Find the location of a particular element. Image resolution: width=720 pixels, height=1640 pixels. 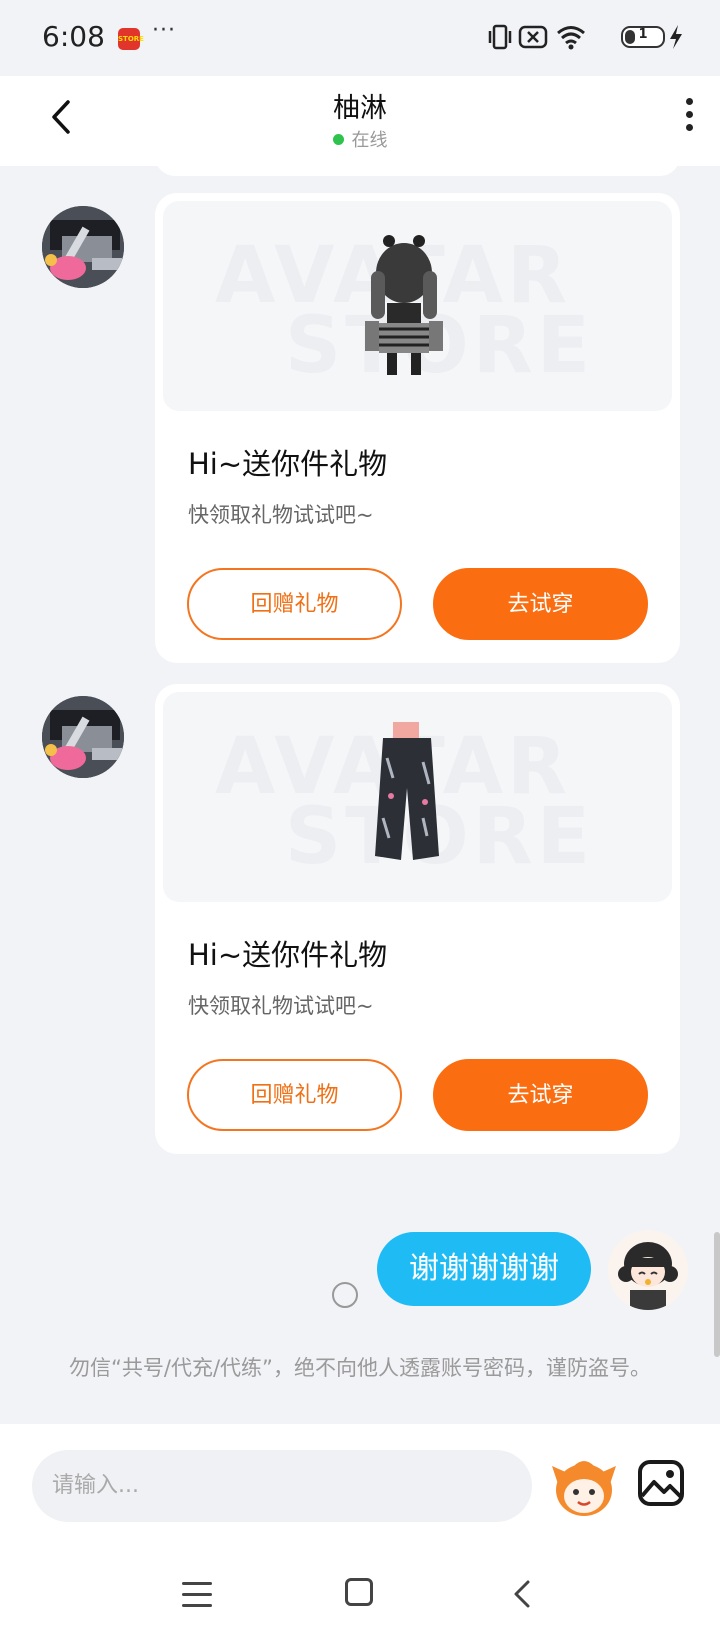

sending-status-icon is located at coordinates (345, 1295).